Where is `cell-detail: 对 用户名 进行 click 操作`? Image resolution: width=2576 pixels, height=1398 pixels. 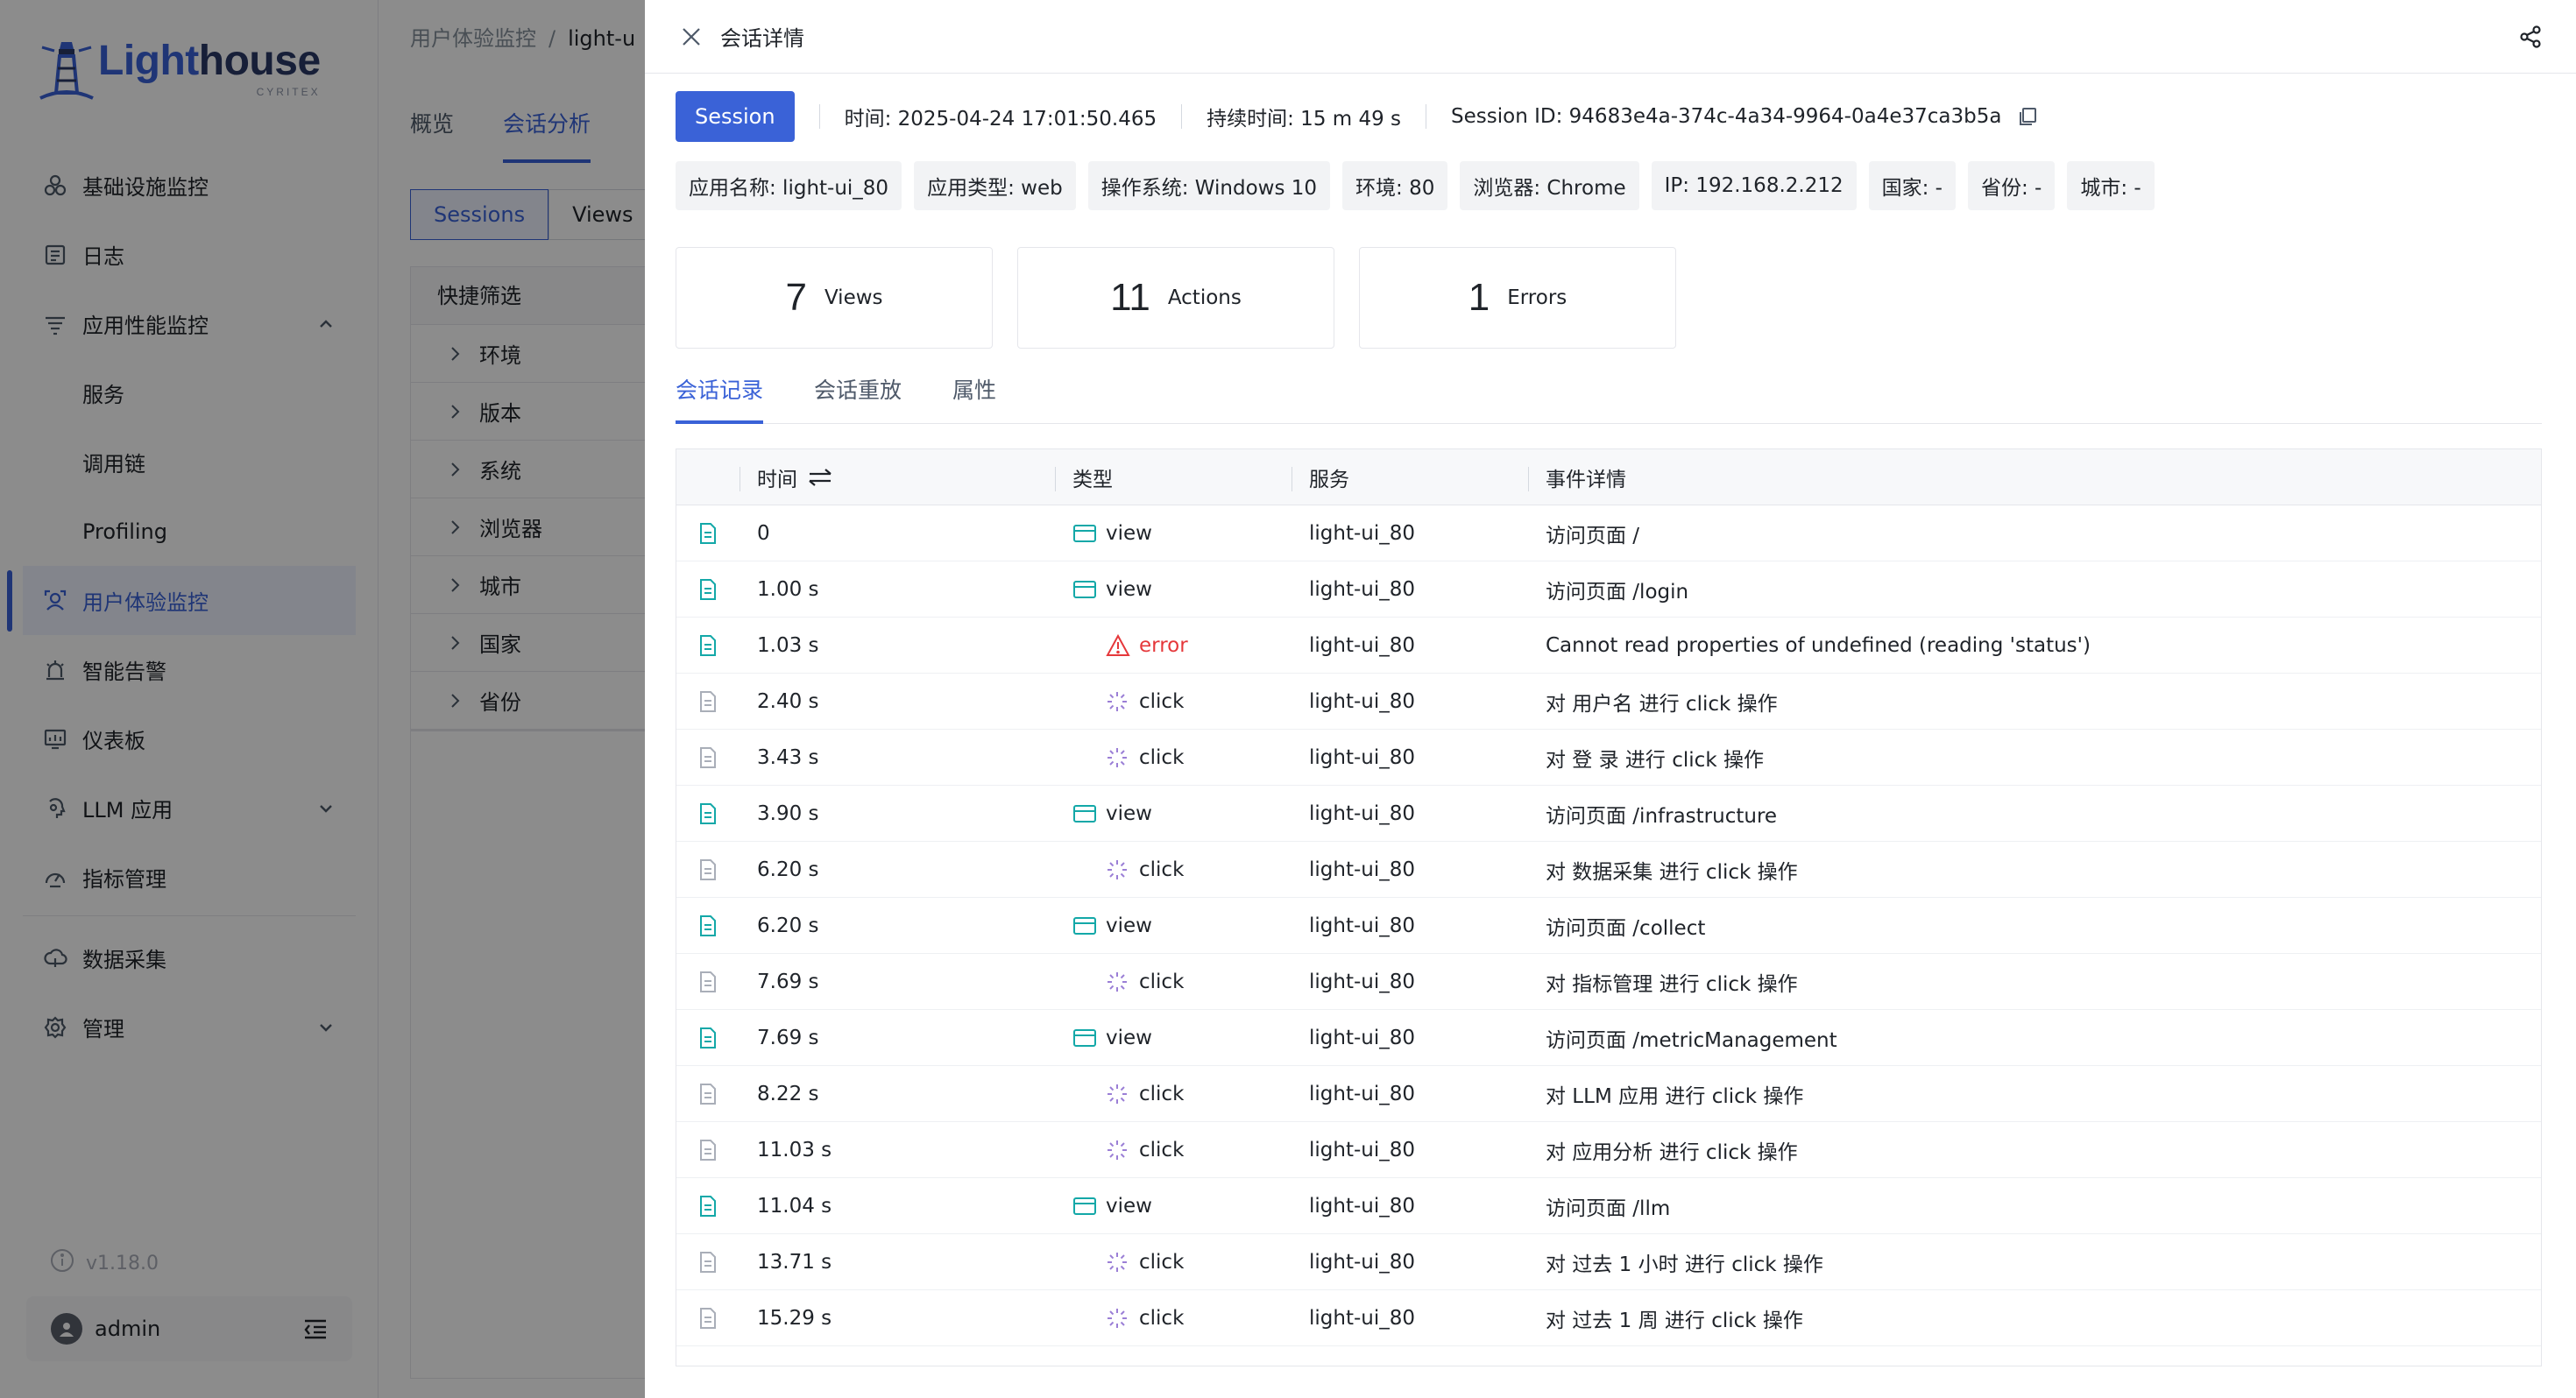 cell-detail: 对 用户名 进行 click 操作 is located at coordinates (1662, 704).